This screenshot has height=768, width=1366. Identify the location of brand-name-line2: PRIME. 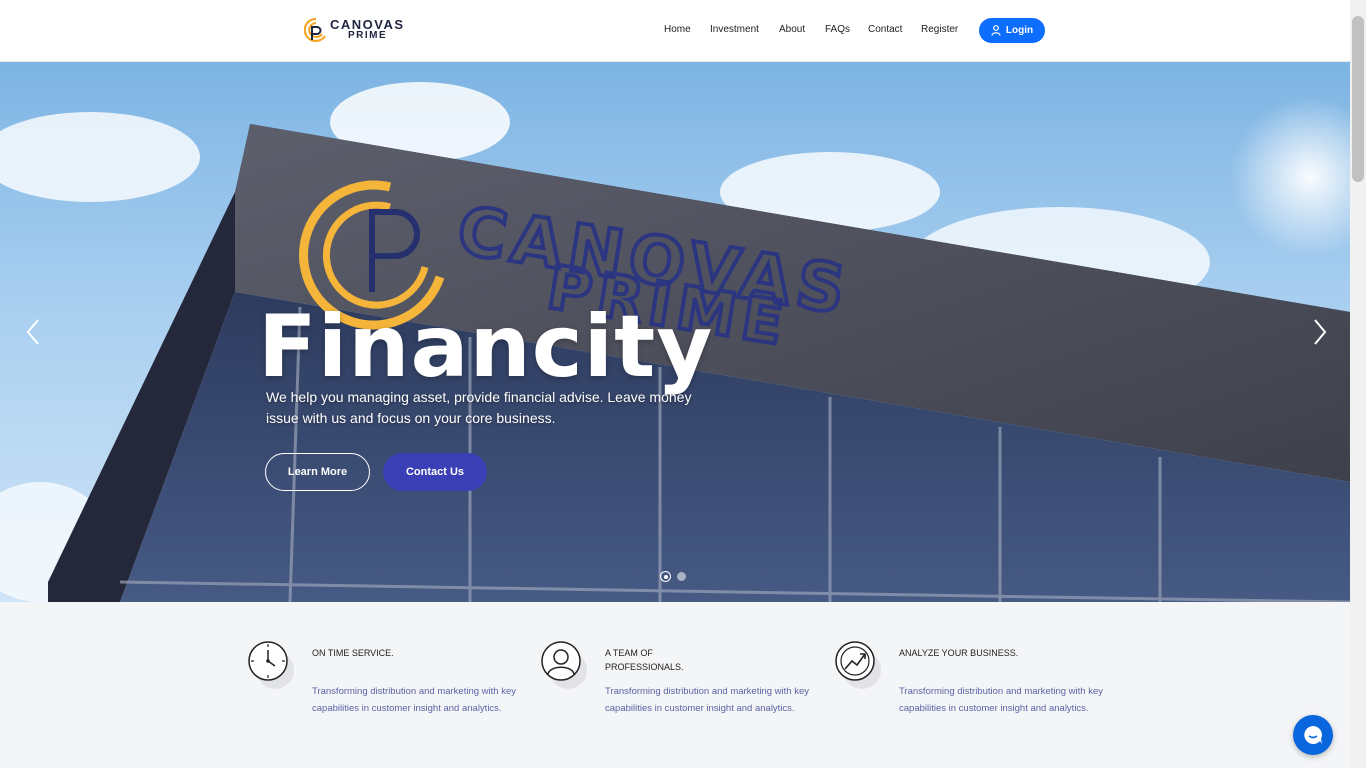
(368, 35).